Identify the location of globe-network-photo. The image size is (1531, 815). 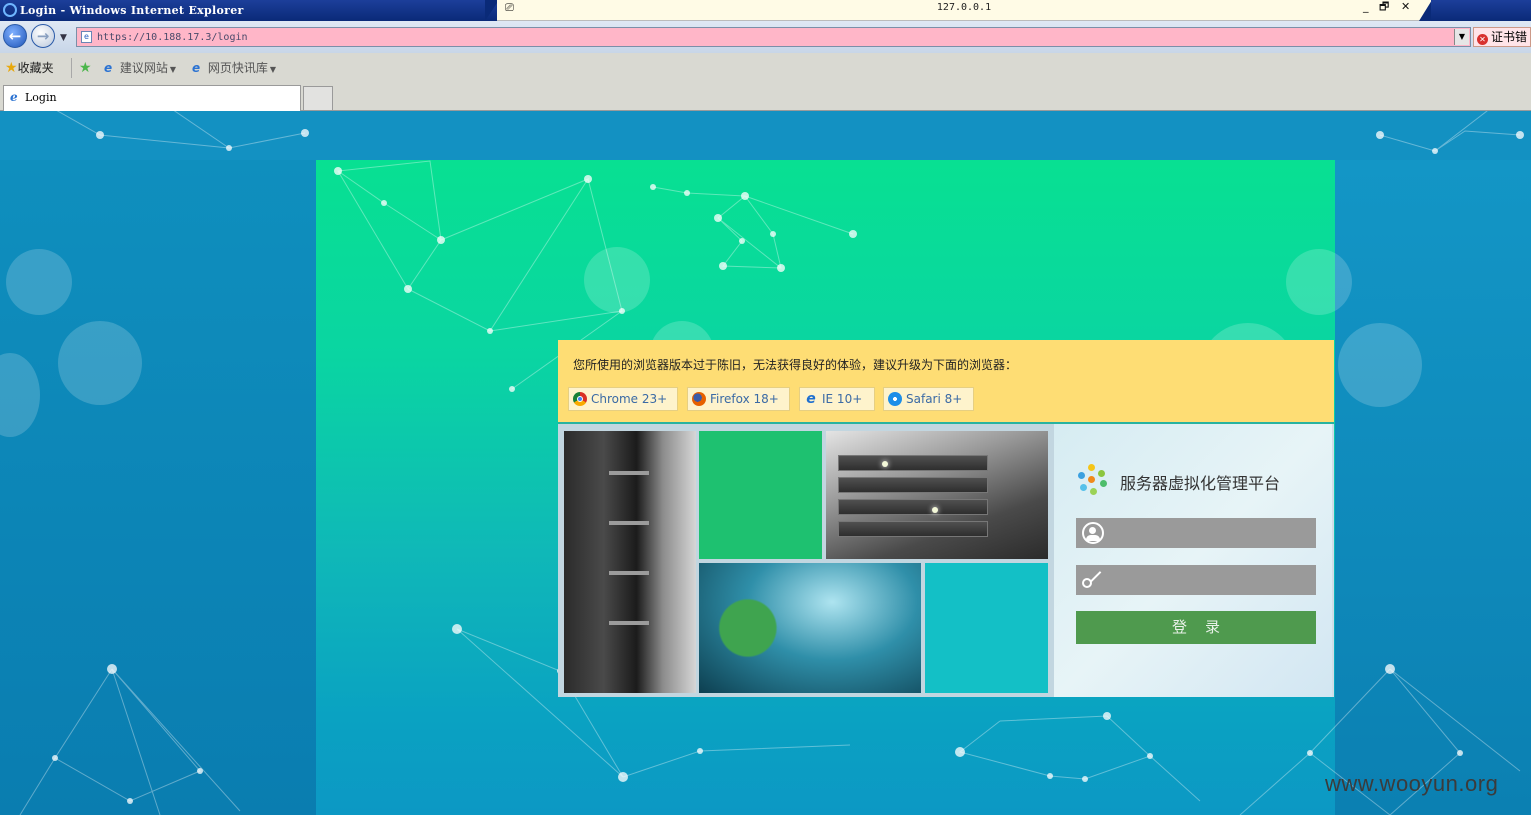
(810, 628).